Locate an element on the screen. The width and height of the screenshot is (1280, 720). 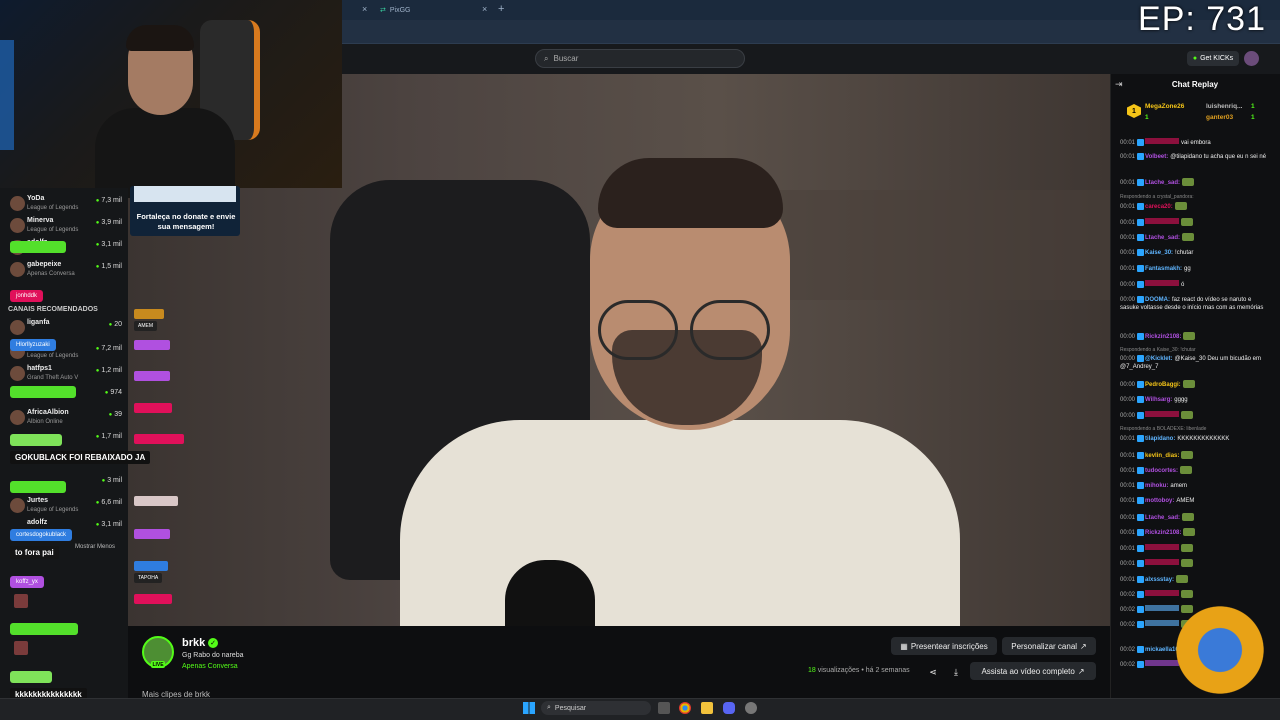
leaderboard-user: MegaZone26 is located at coordinates (1165, 106).